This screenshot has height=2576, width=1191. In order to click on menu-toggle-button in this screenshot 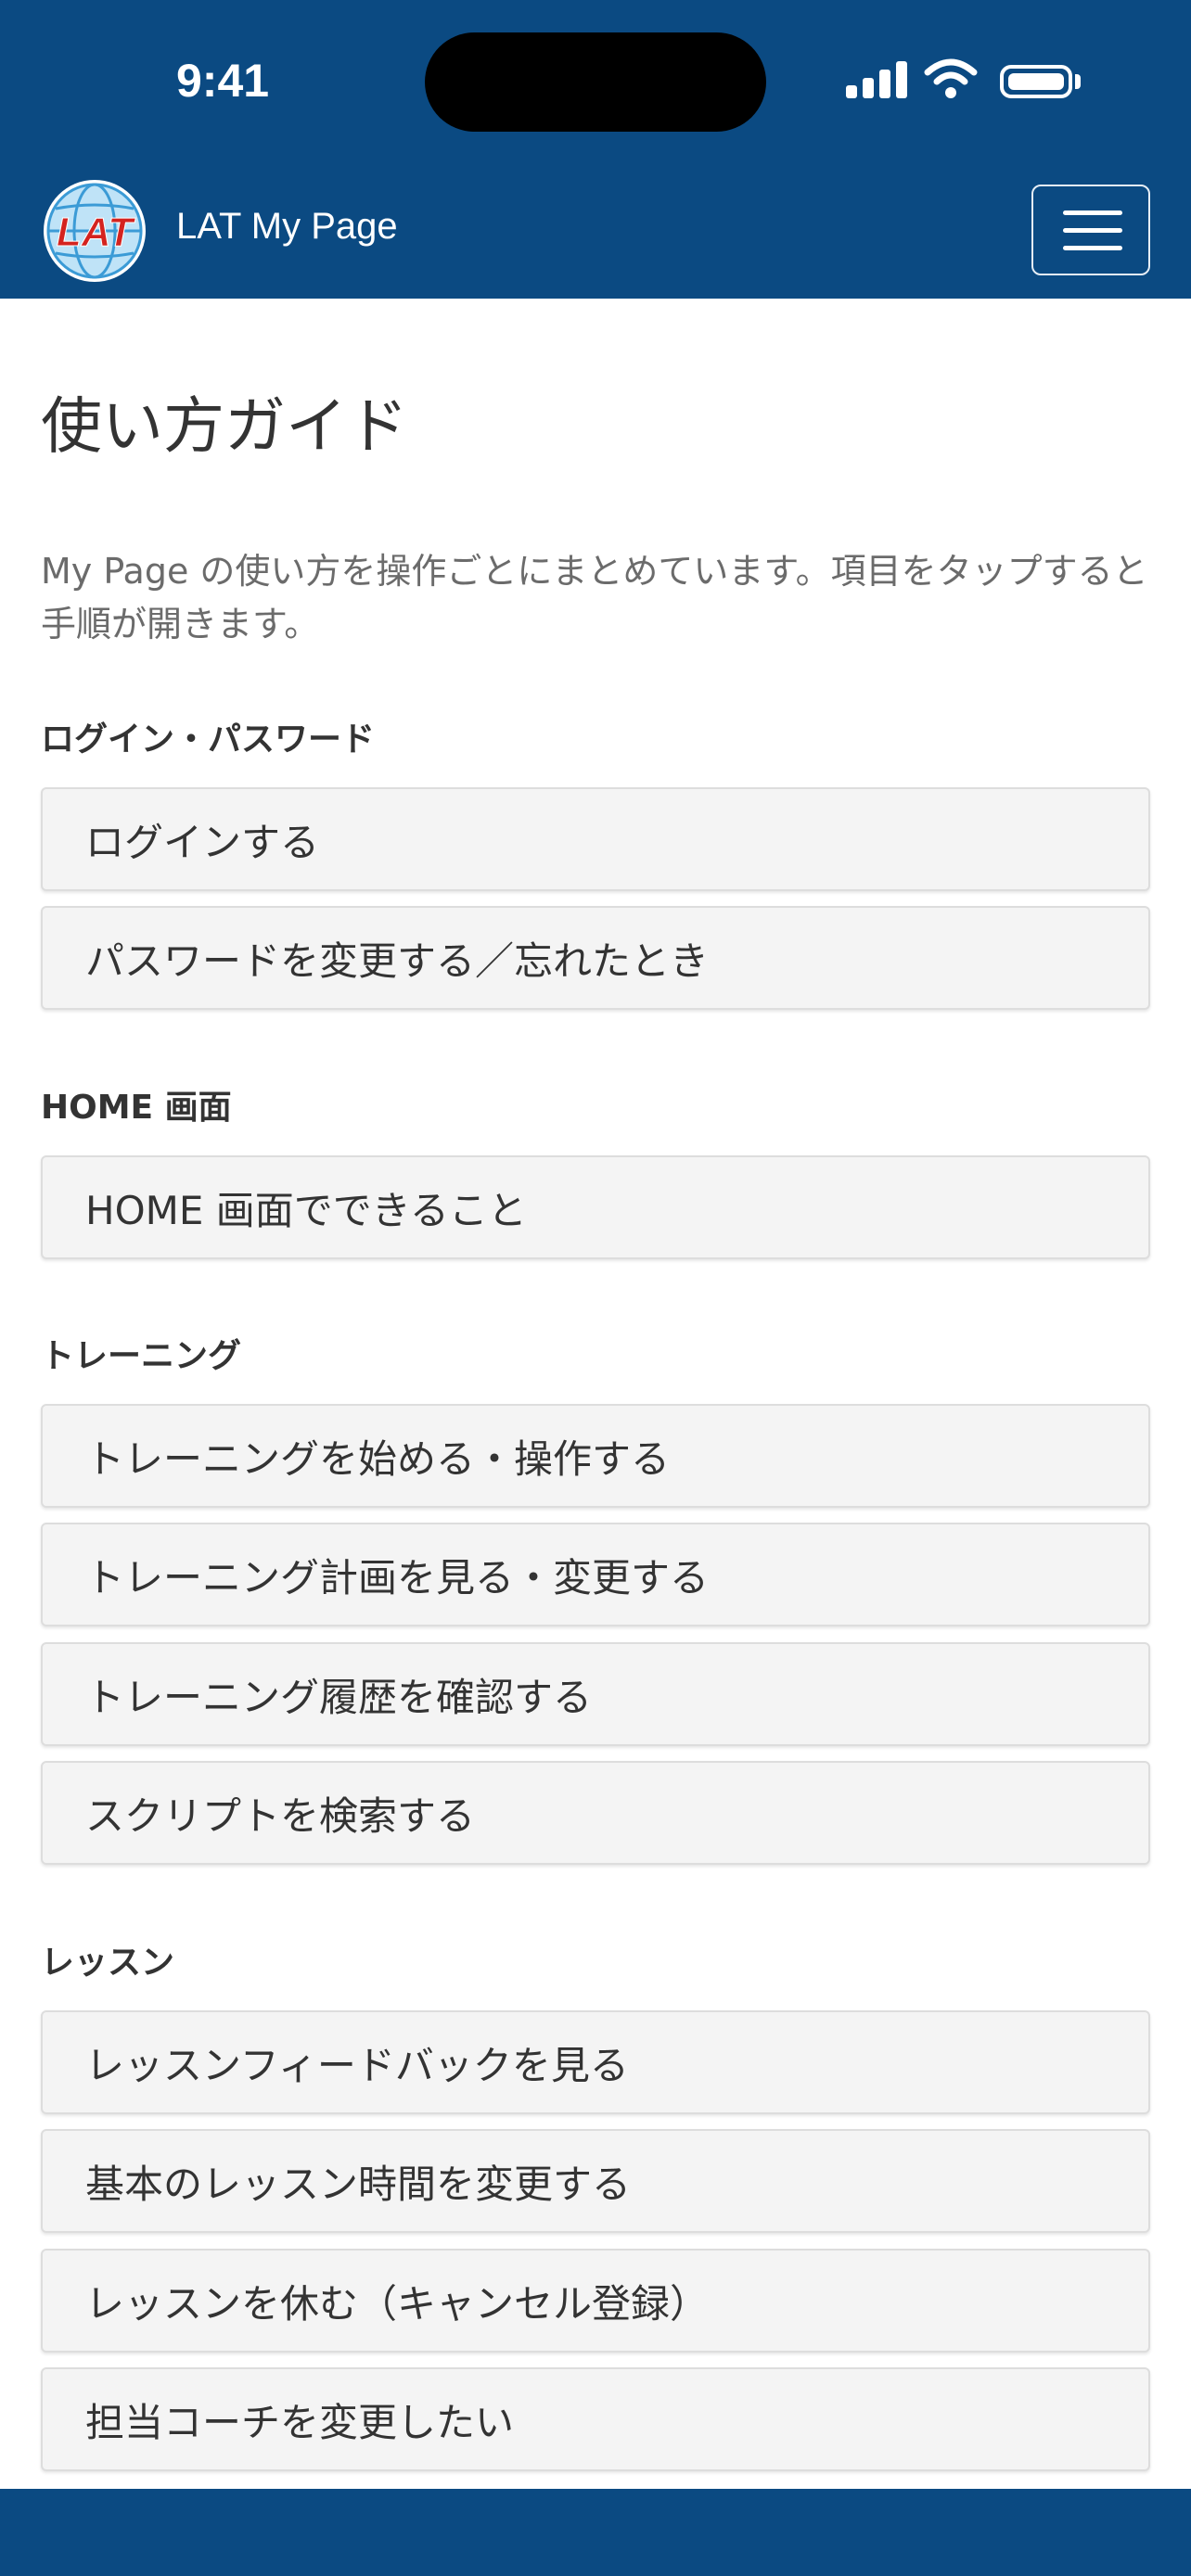, I will do `click(1090, 230)`.